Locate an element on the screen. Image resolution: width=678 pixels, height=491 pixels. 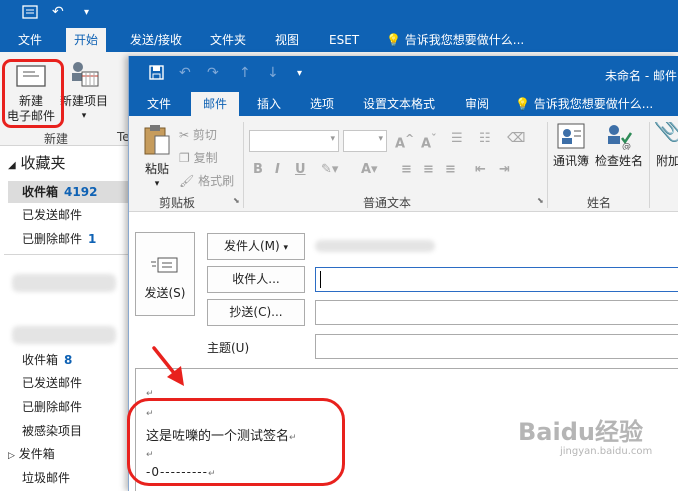
send-button: 发送(S) is located at coordinates (165, 274).